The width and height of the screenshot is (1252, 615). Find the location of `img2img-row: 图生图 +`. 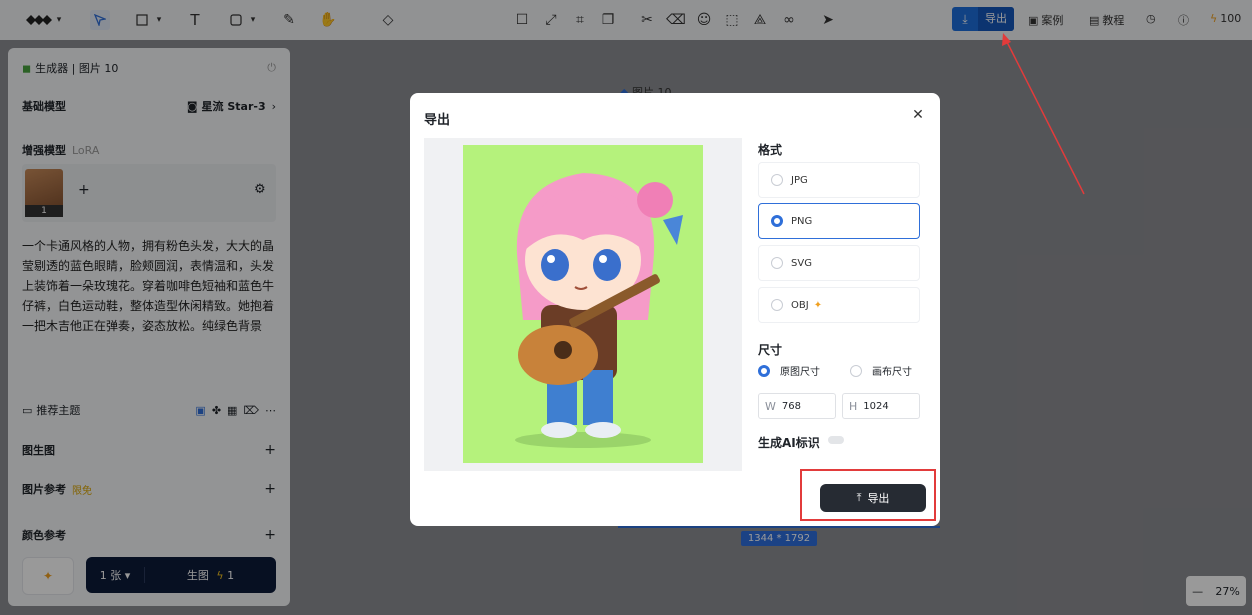

img2img-row: 图生图 + is located at coordinates (149, 450).